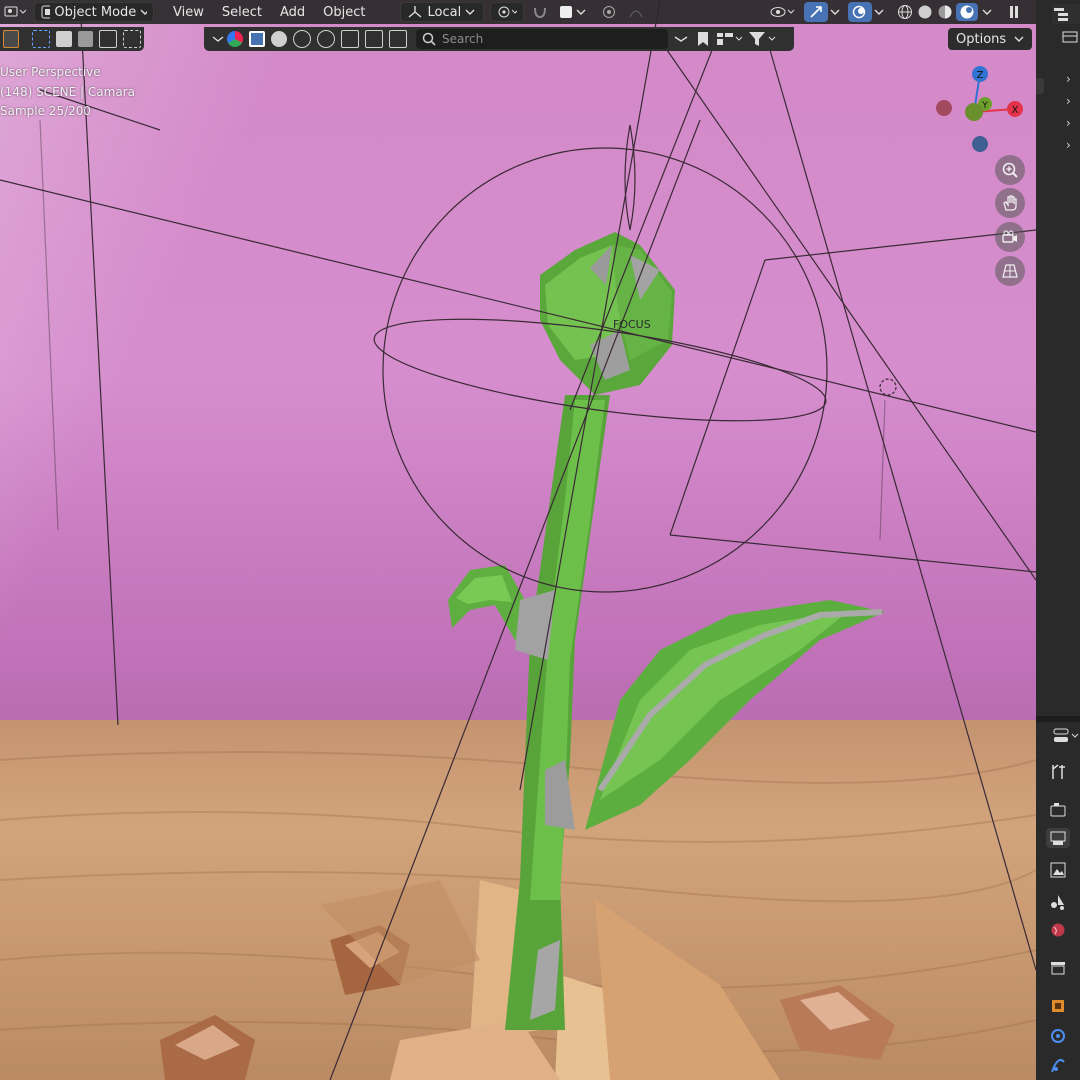 The image size is (1080, 1080). I want to click on render-icon, so click(1058, 810).